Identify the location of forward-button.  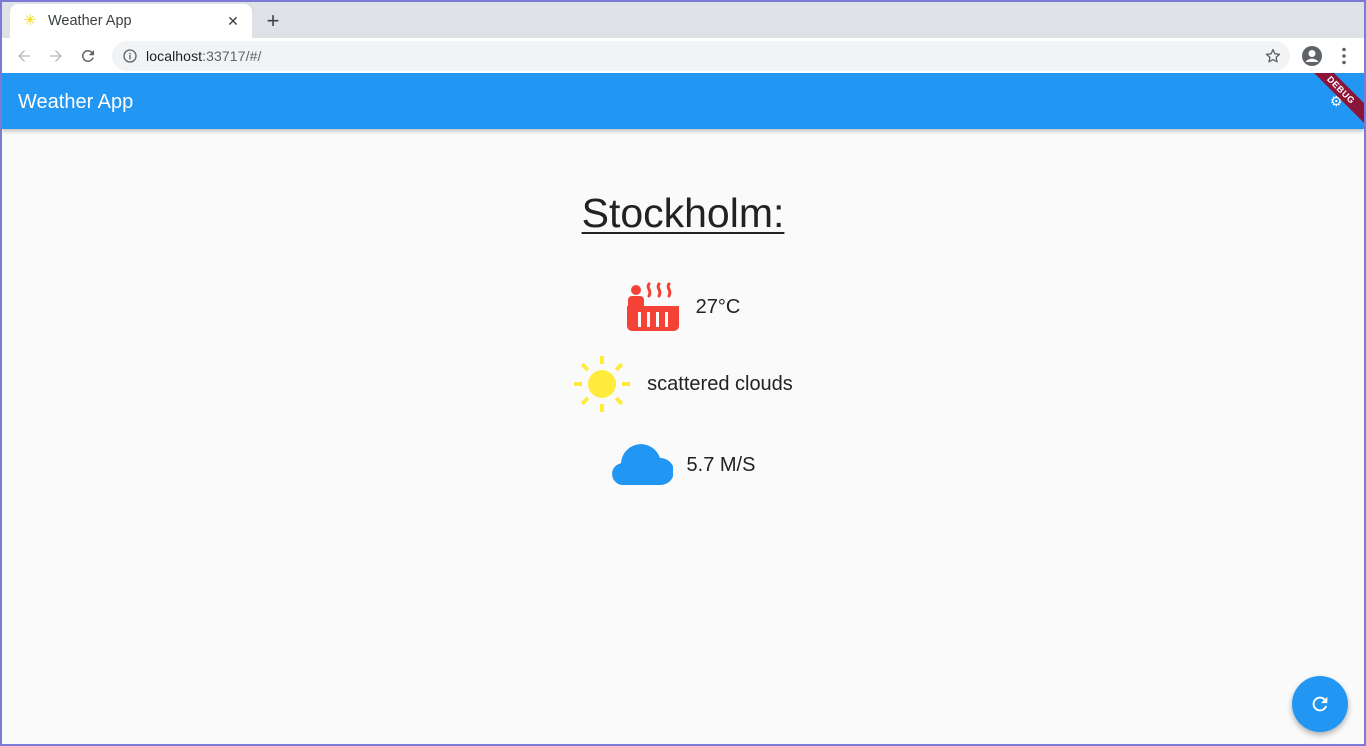
(56, 56).